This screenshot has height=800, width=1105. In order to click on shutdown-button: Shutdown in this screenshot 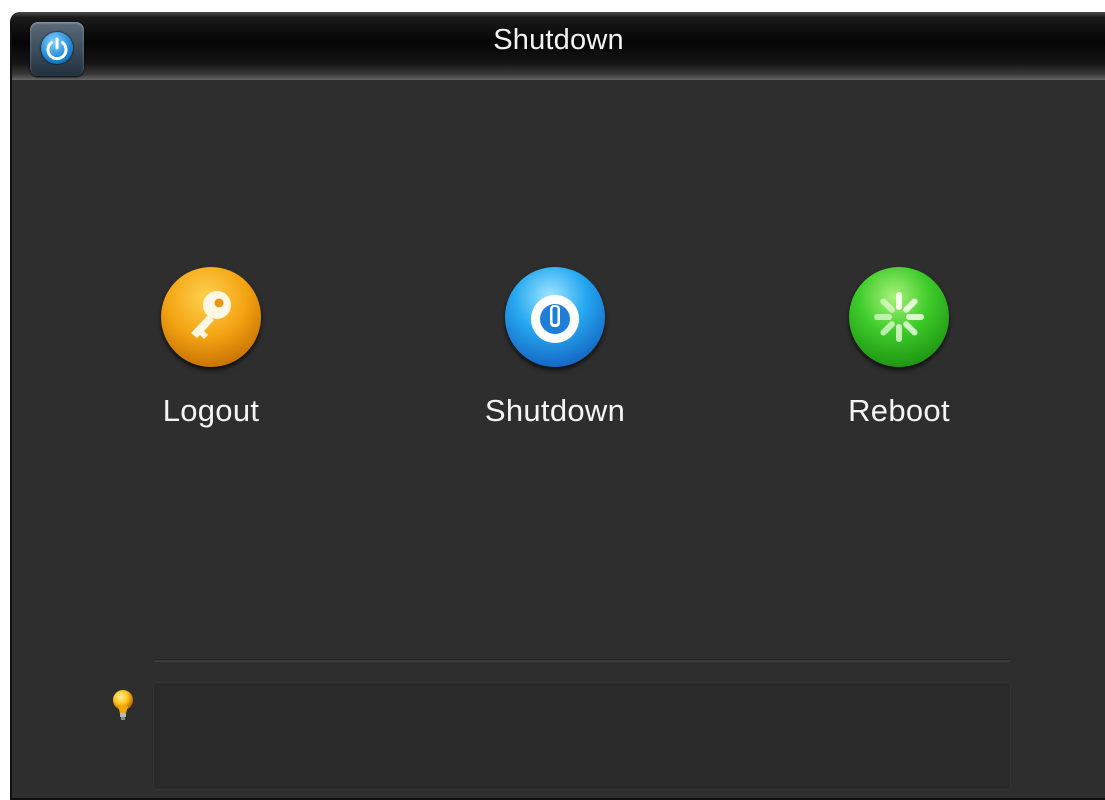, I will do `click(555, 348)`.